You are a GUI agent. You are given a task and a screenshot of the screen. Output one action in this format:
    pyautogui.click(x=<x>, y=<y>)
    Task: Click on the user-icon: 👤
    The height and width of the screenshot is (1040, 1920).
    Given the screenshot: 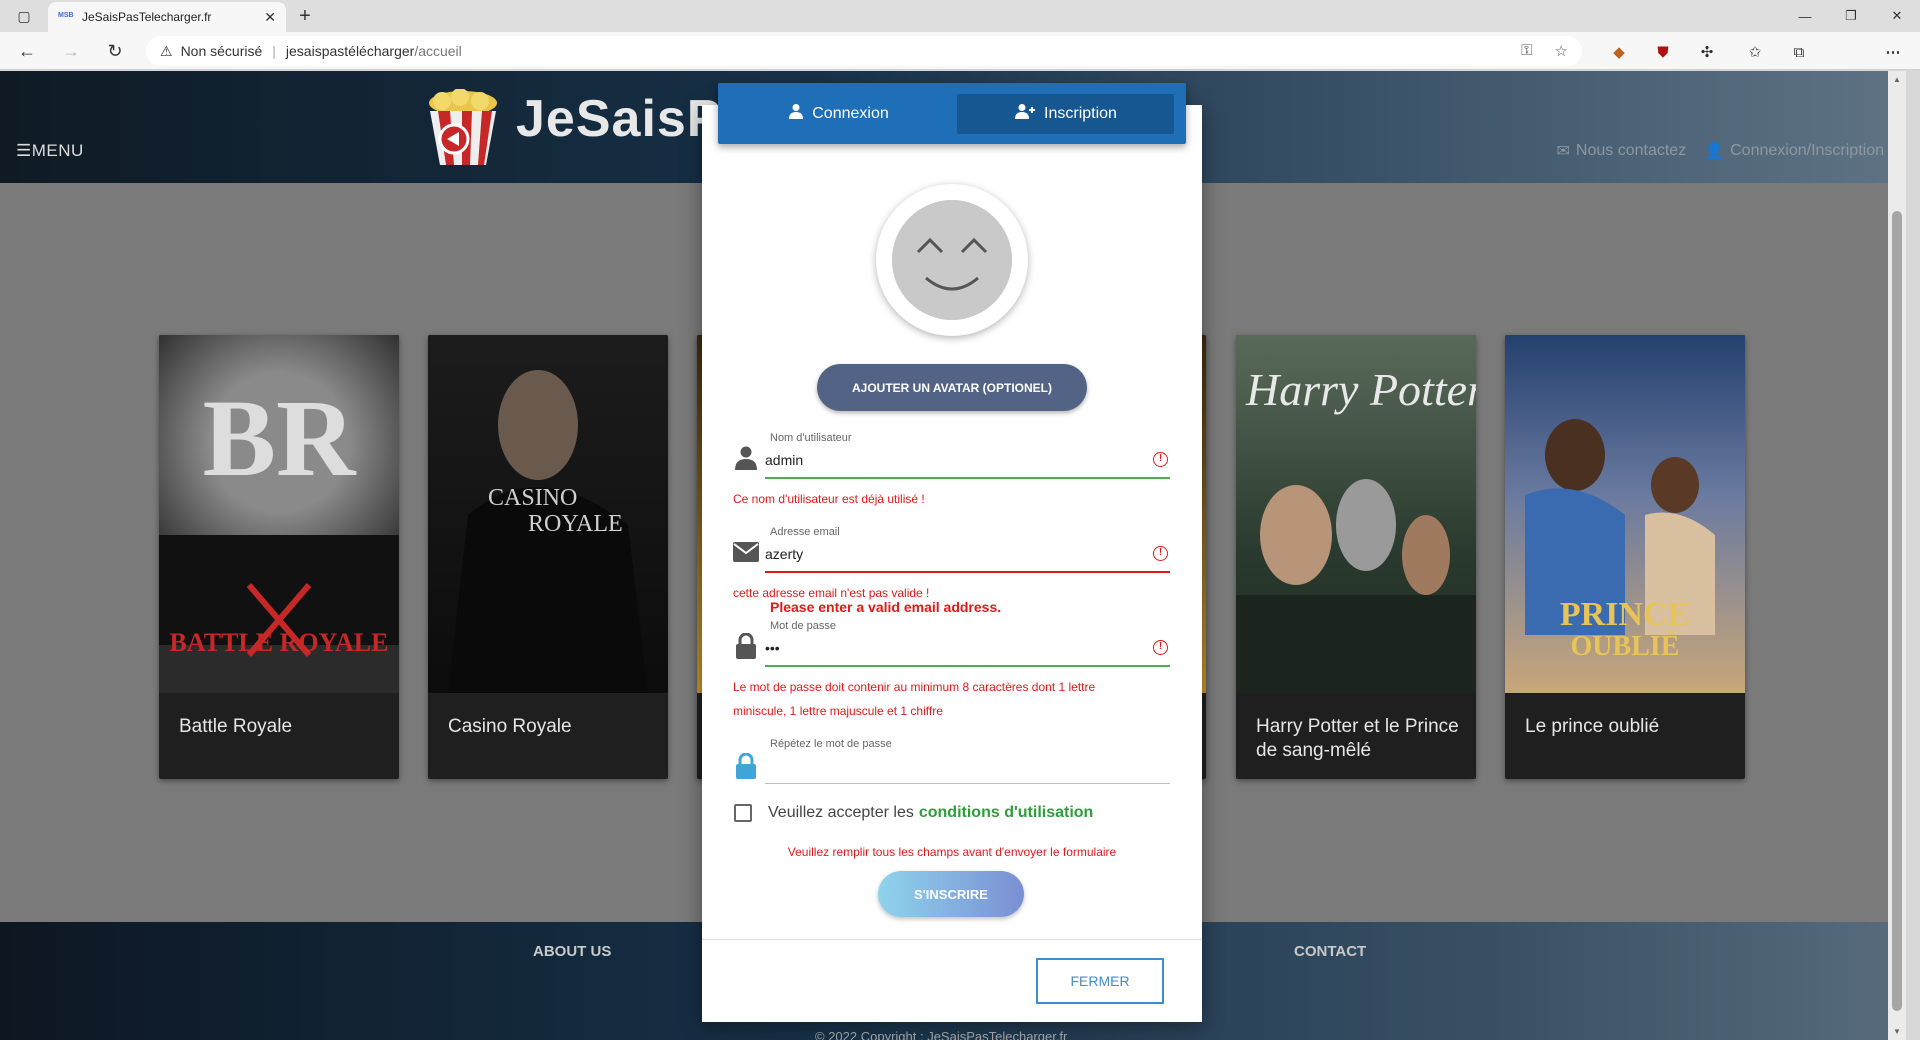 What is the action you would take?
    pyautogui.click(x=1714, y=151)
    